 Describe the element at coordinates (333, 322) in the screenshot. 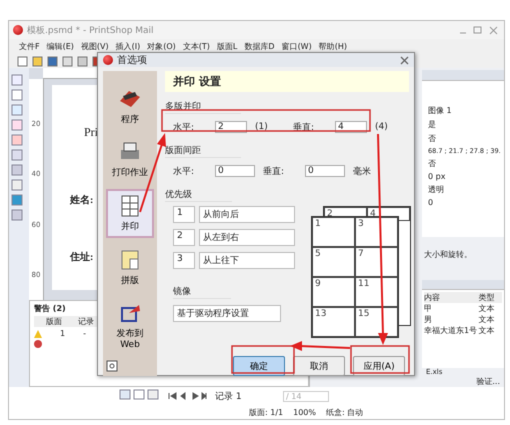

I see `preview-number: 13` at that location.